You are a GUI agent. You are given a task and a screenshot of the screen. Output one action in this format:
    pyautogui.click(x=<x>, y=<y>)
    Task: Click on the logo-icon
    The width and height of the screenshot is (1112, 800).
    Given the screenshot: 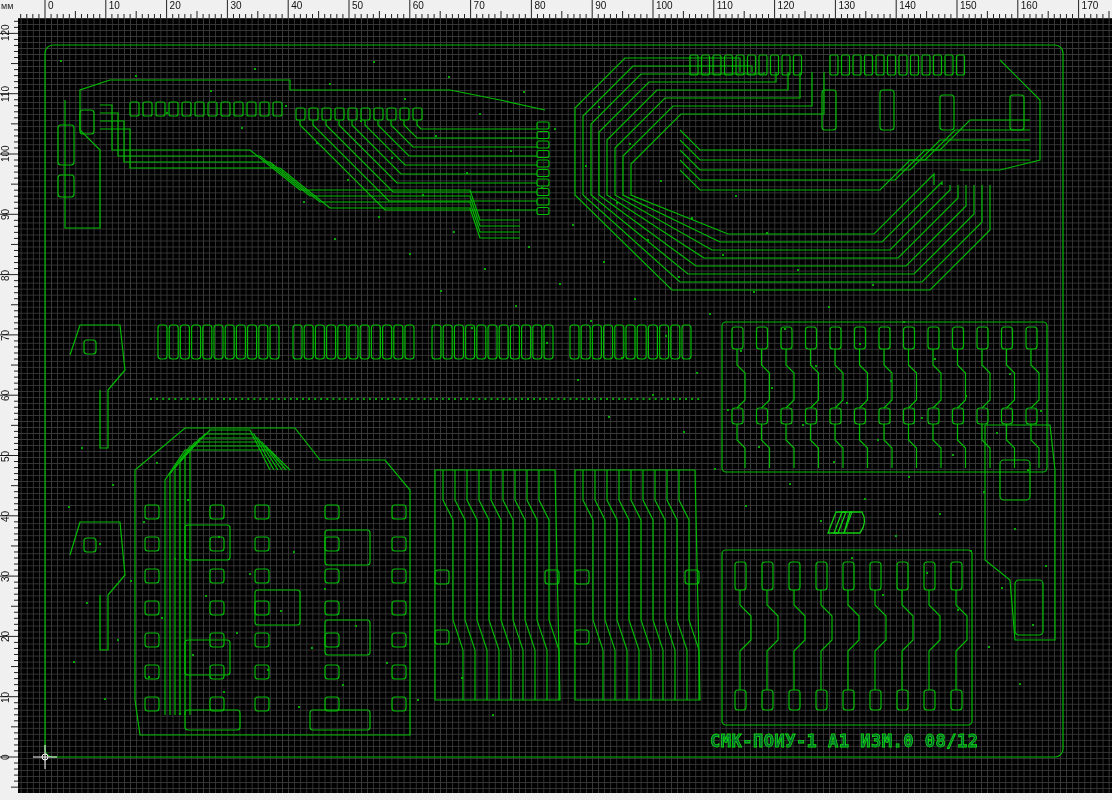 What is the action you would take?
    pyautogui.click(x=846, y=522)
    